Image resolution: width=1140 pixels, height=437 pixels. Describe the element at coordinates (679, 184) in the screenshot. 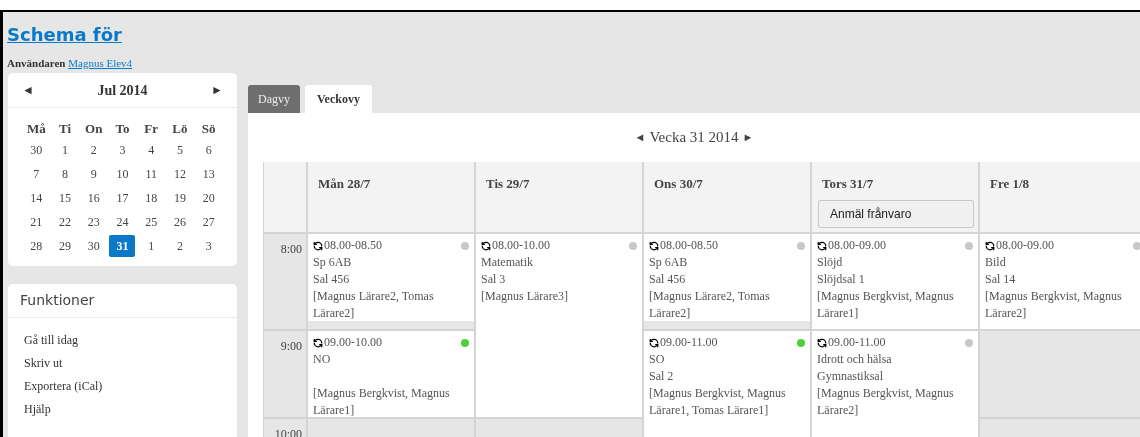

I see `day-heading: Ons 30/7` at that location.